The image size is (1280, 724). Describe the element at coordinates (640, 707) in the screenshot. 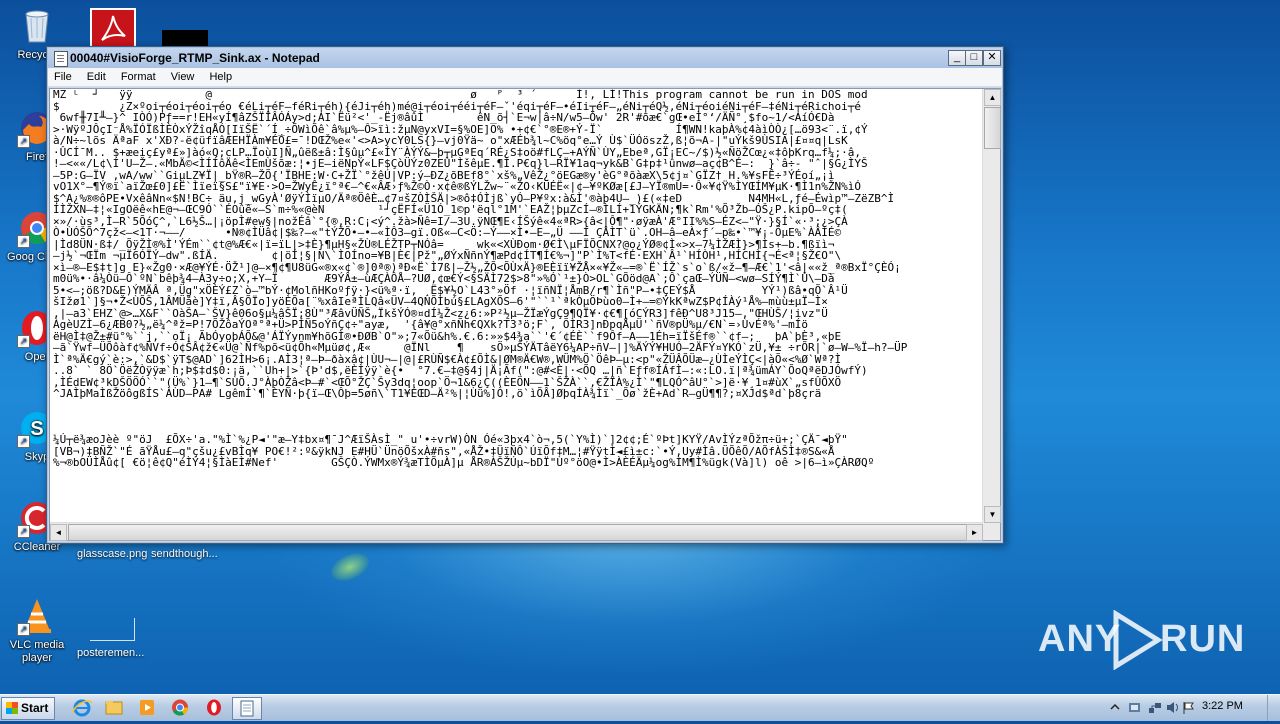

I see `taskbar: Start 3:22 PM` at that location.